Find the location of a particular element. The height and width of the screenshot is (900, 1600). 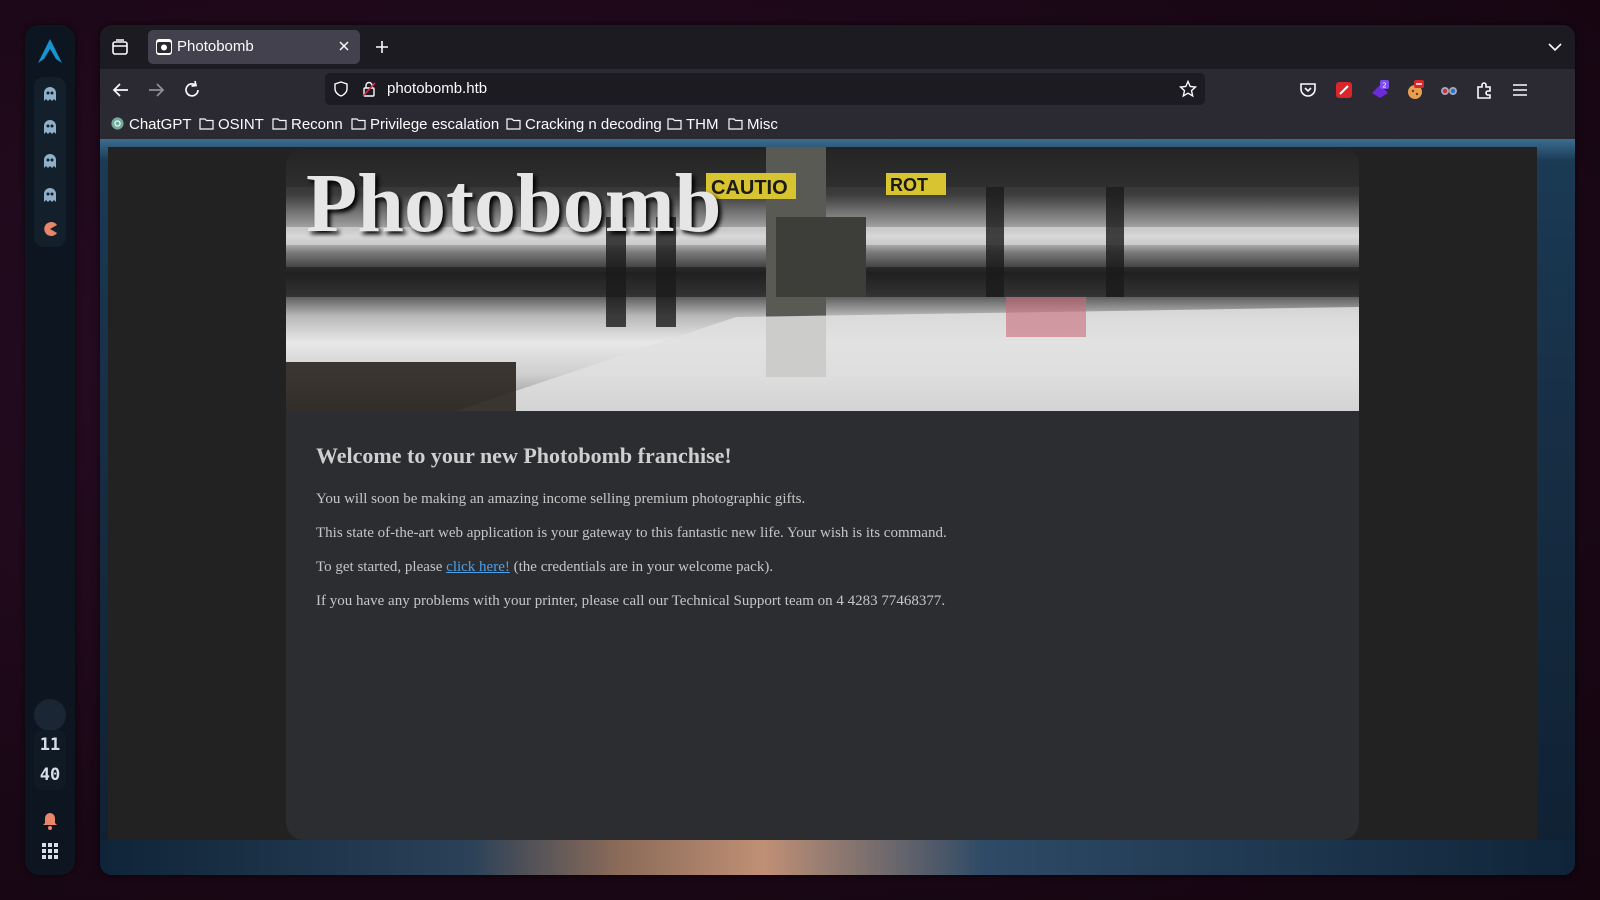

bookmark-folder-thm: THM is located at coordinates (693, 125).